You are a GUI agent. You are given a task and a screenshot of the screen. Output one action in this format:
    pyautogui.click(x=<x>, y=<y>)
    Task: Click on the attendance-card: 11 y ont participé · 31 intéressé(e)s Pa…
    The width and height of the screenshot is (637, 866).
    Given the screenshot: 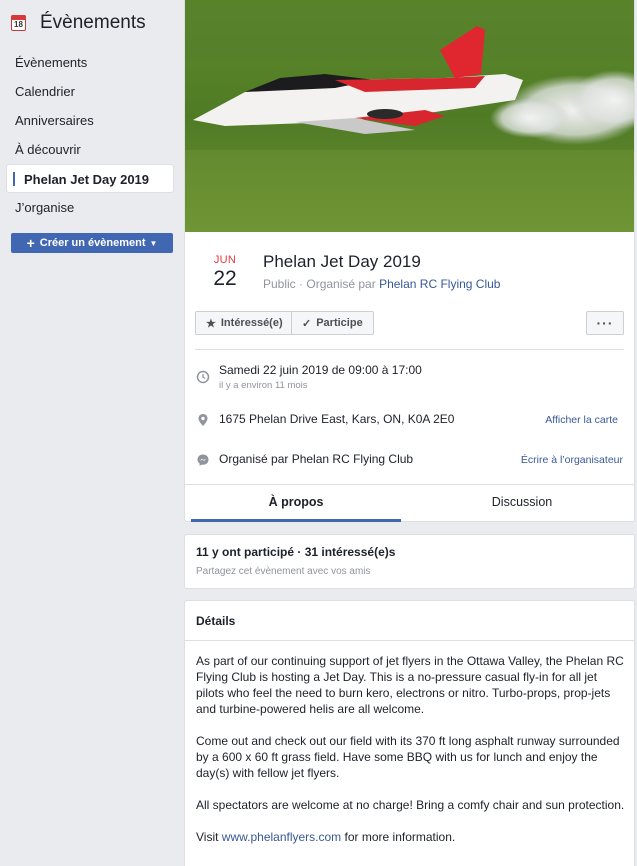 What is the action you would take?
    pyautogui.click(x=409, y=561)
    